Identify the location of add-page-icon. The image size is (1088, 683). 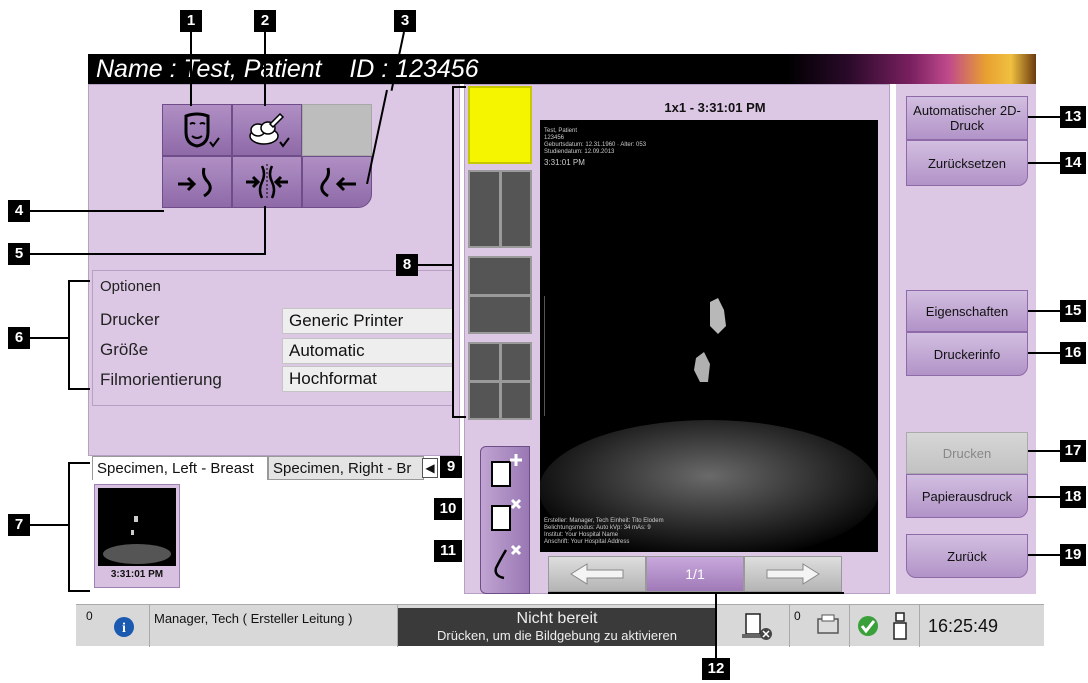
(506, 470).